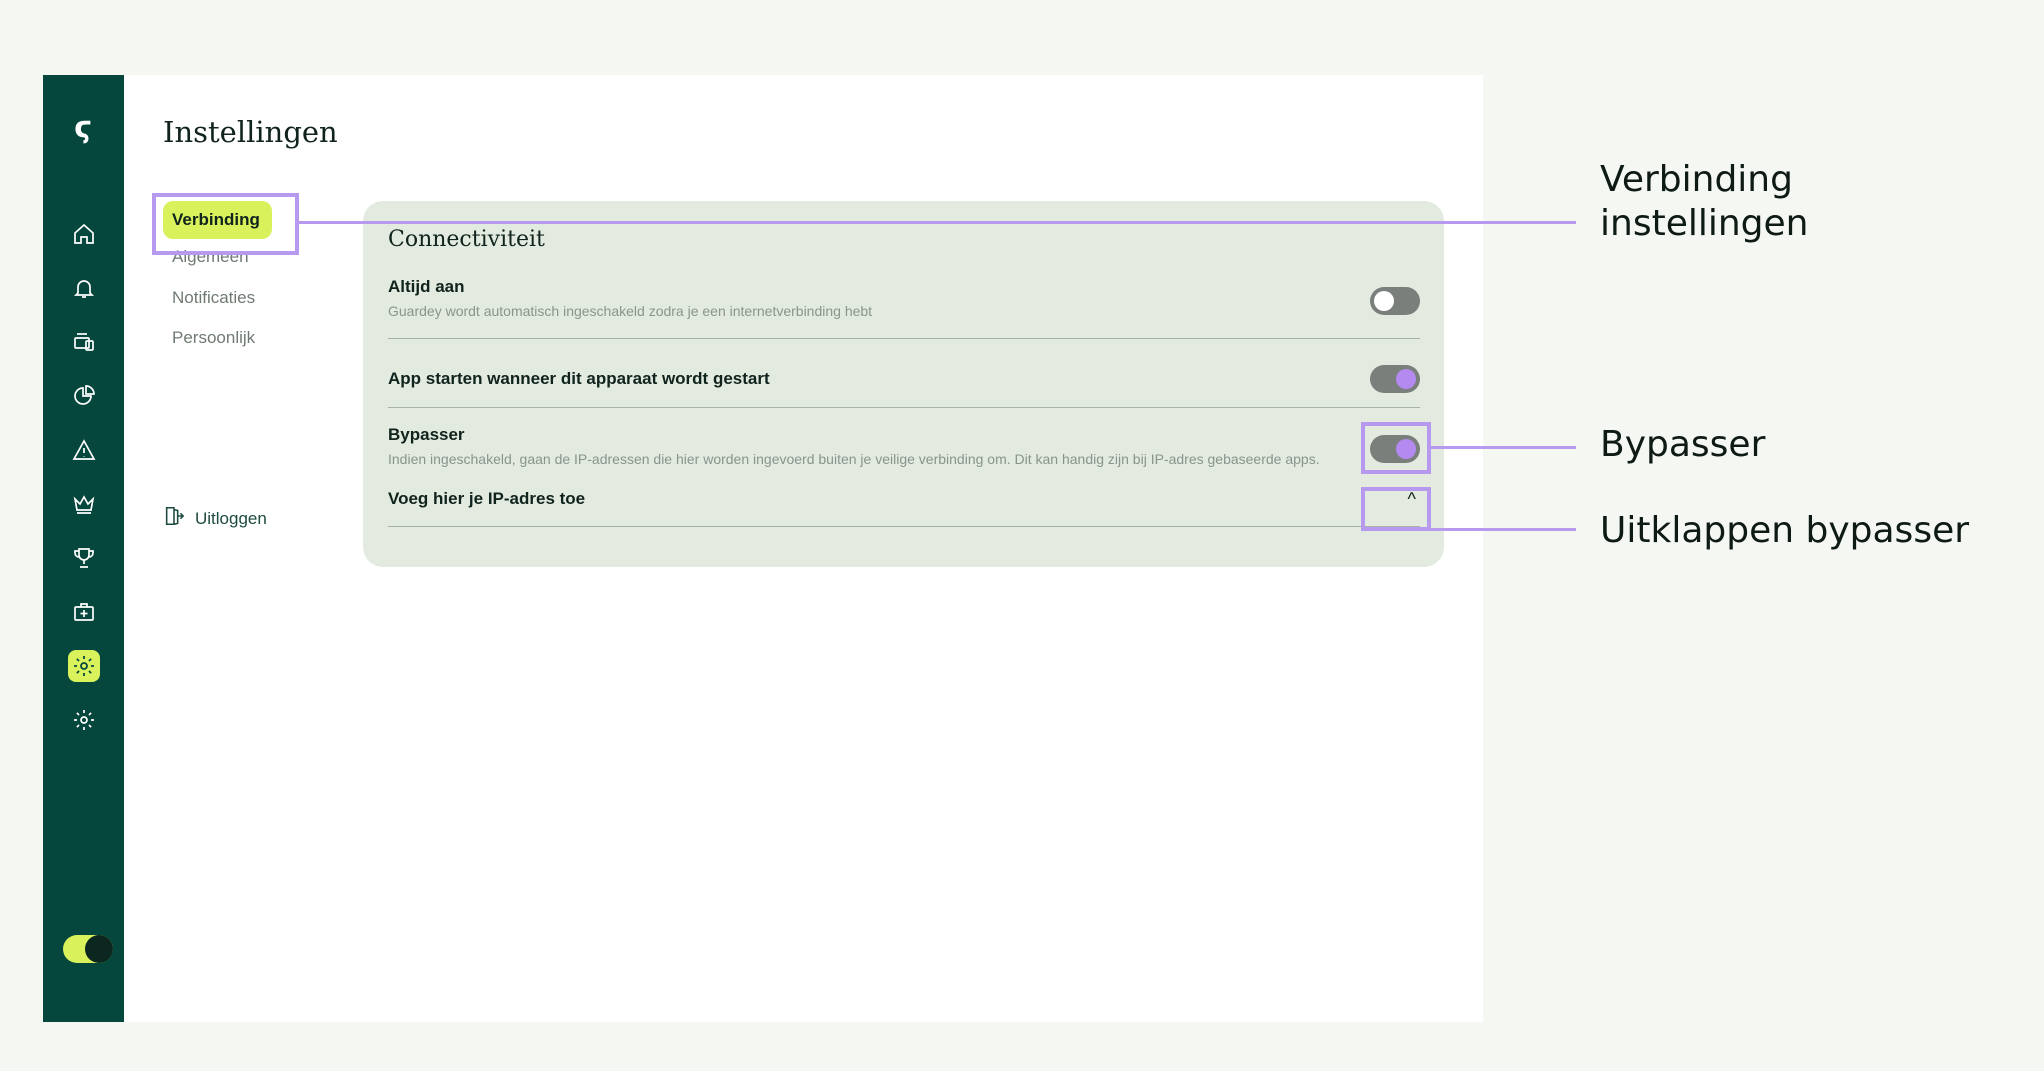 This screenshot has height=1071, width=2044. I want to click on logout-button: Uitloggen, so click(215, 518).